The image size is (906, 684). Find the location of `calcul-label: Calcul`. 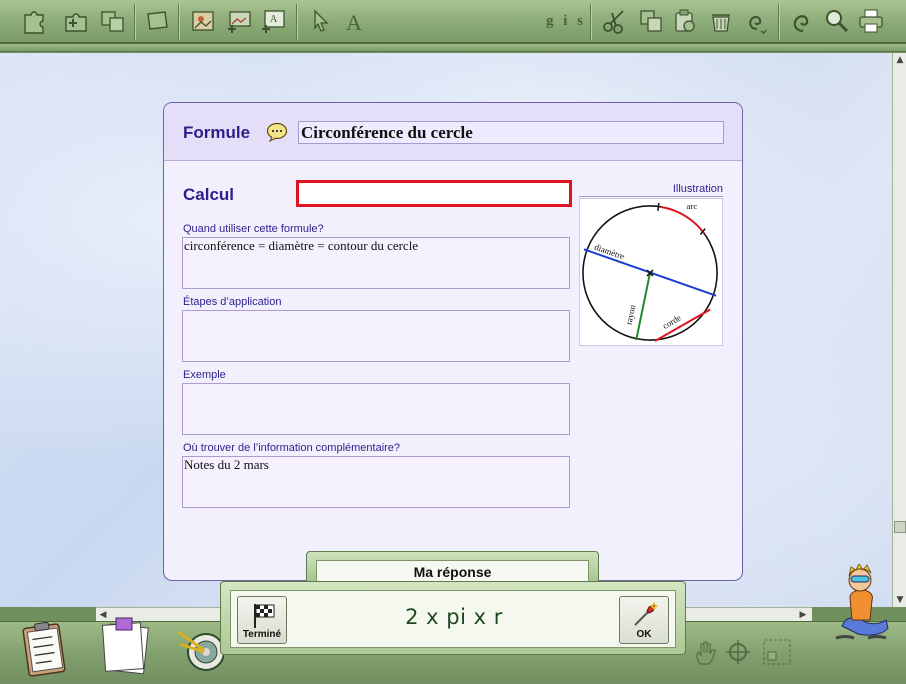

calcul-label: Calcul is located at coordinates (209, 194).